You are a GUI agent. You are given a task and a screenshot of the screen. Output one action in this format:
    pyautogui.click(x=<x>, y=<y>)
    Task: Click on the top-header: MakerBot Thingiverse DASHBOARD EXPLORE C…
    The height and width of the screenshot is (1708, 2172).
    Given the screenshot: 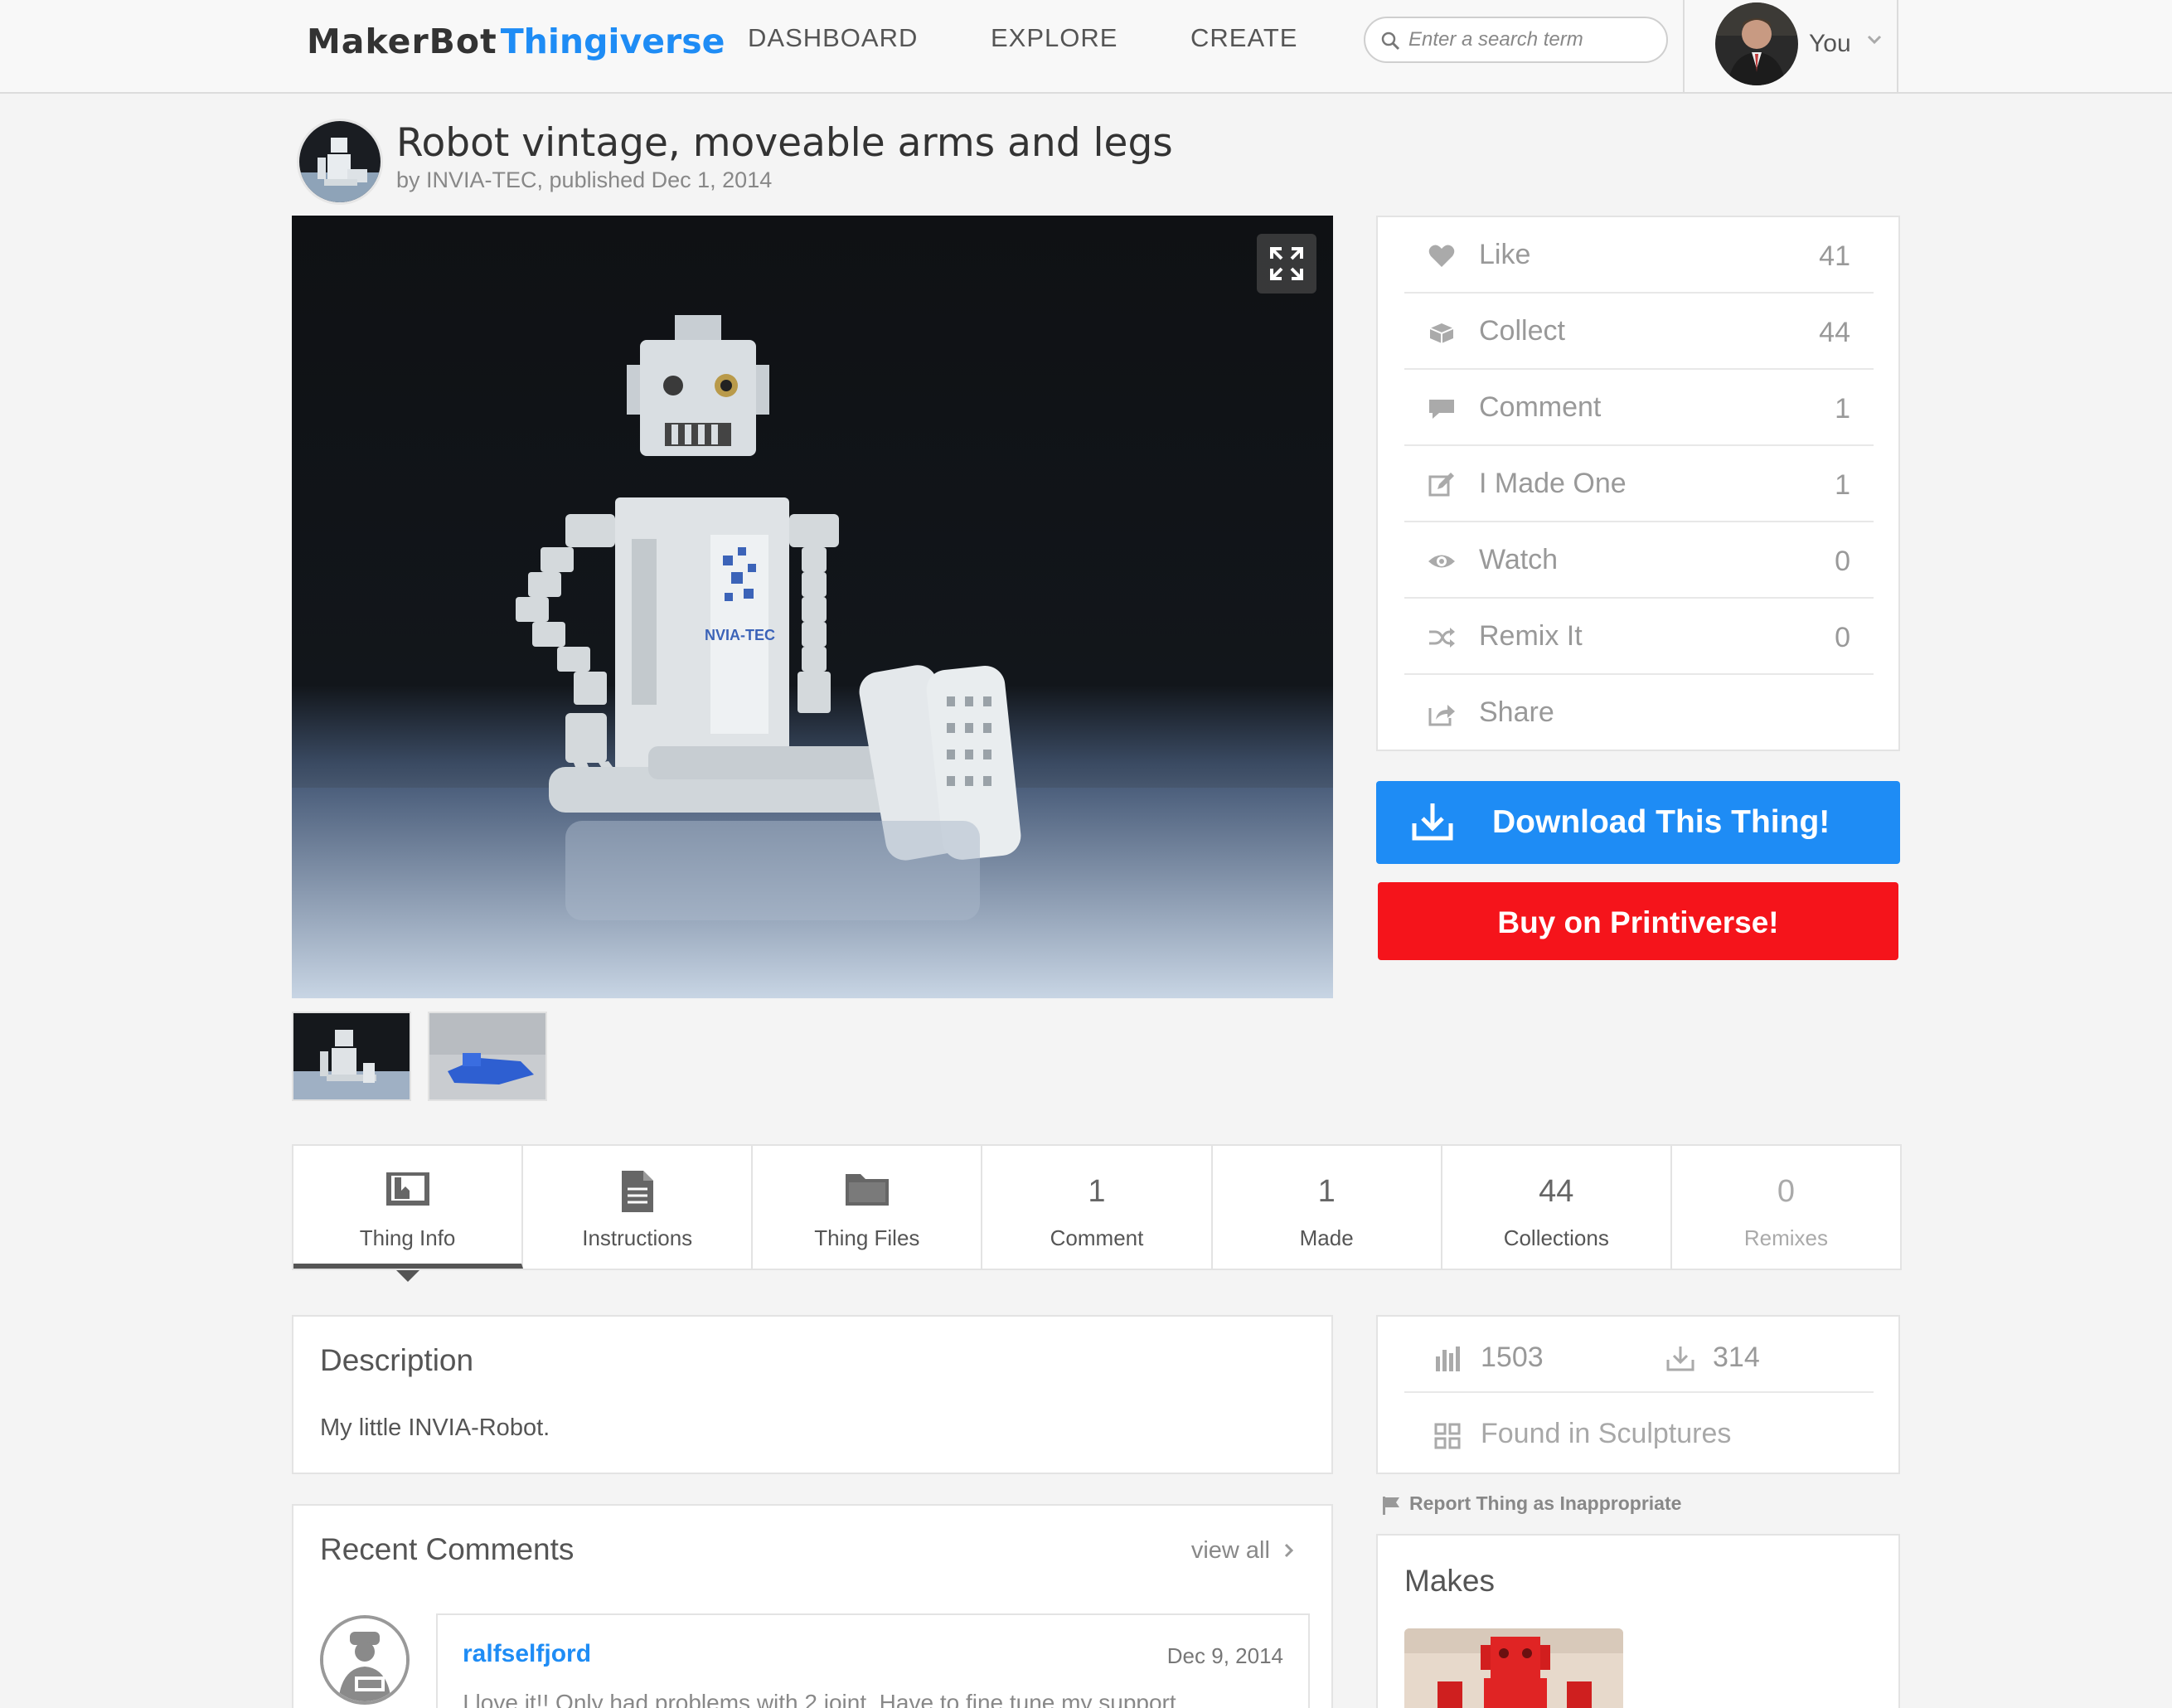 What is the action you would take?
    pyautogui.click(x=1086, y=47)
    